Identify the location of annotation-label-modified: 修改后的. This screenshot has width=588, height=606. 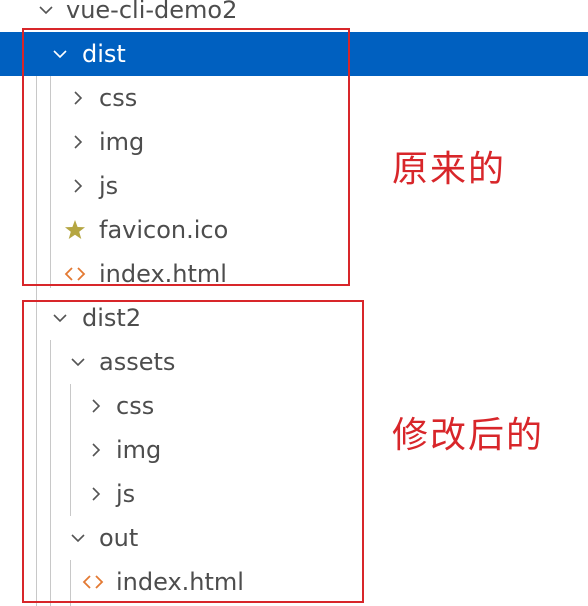
(468, 435).